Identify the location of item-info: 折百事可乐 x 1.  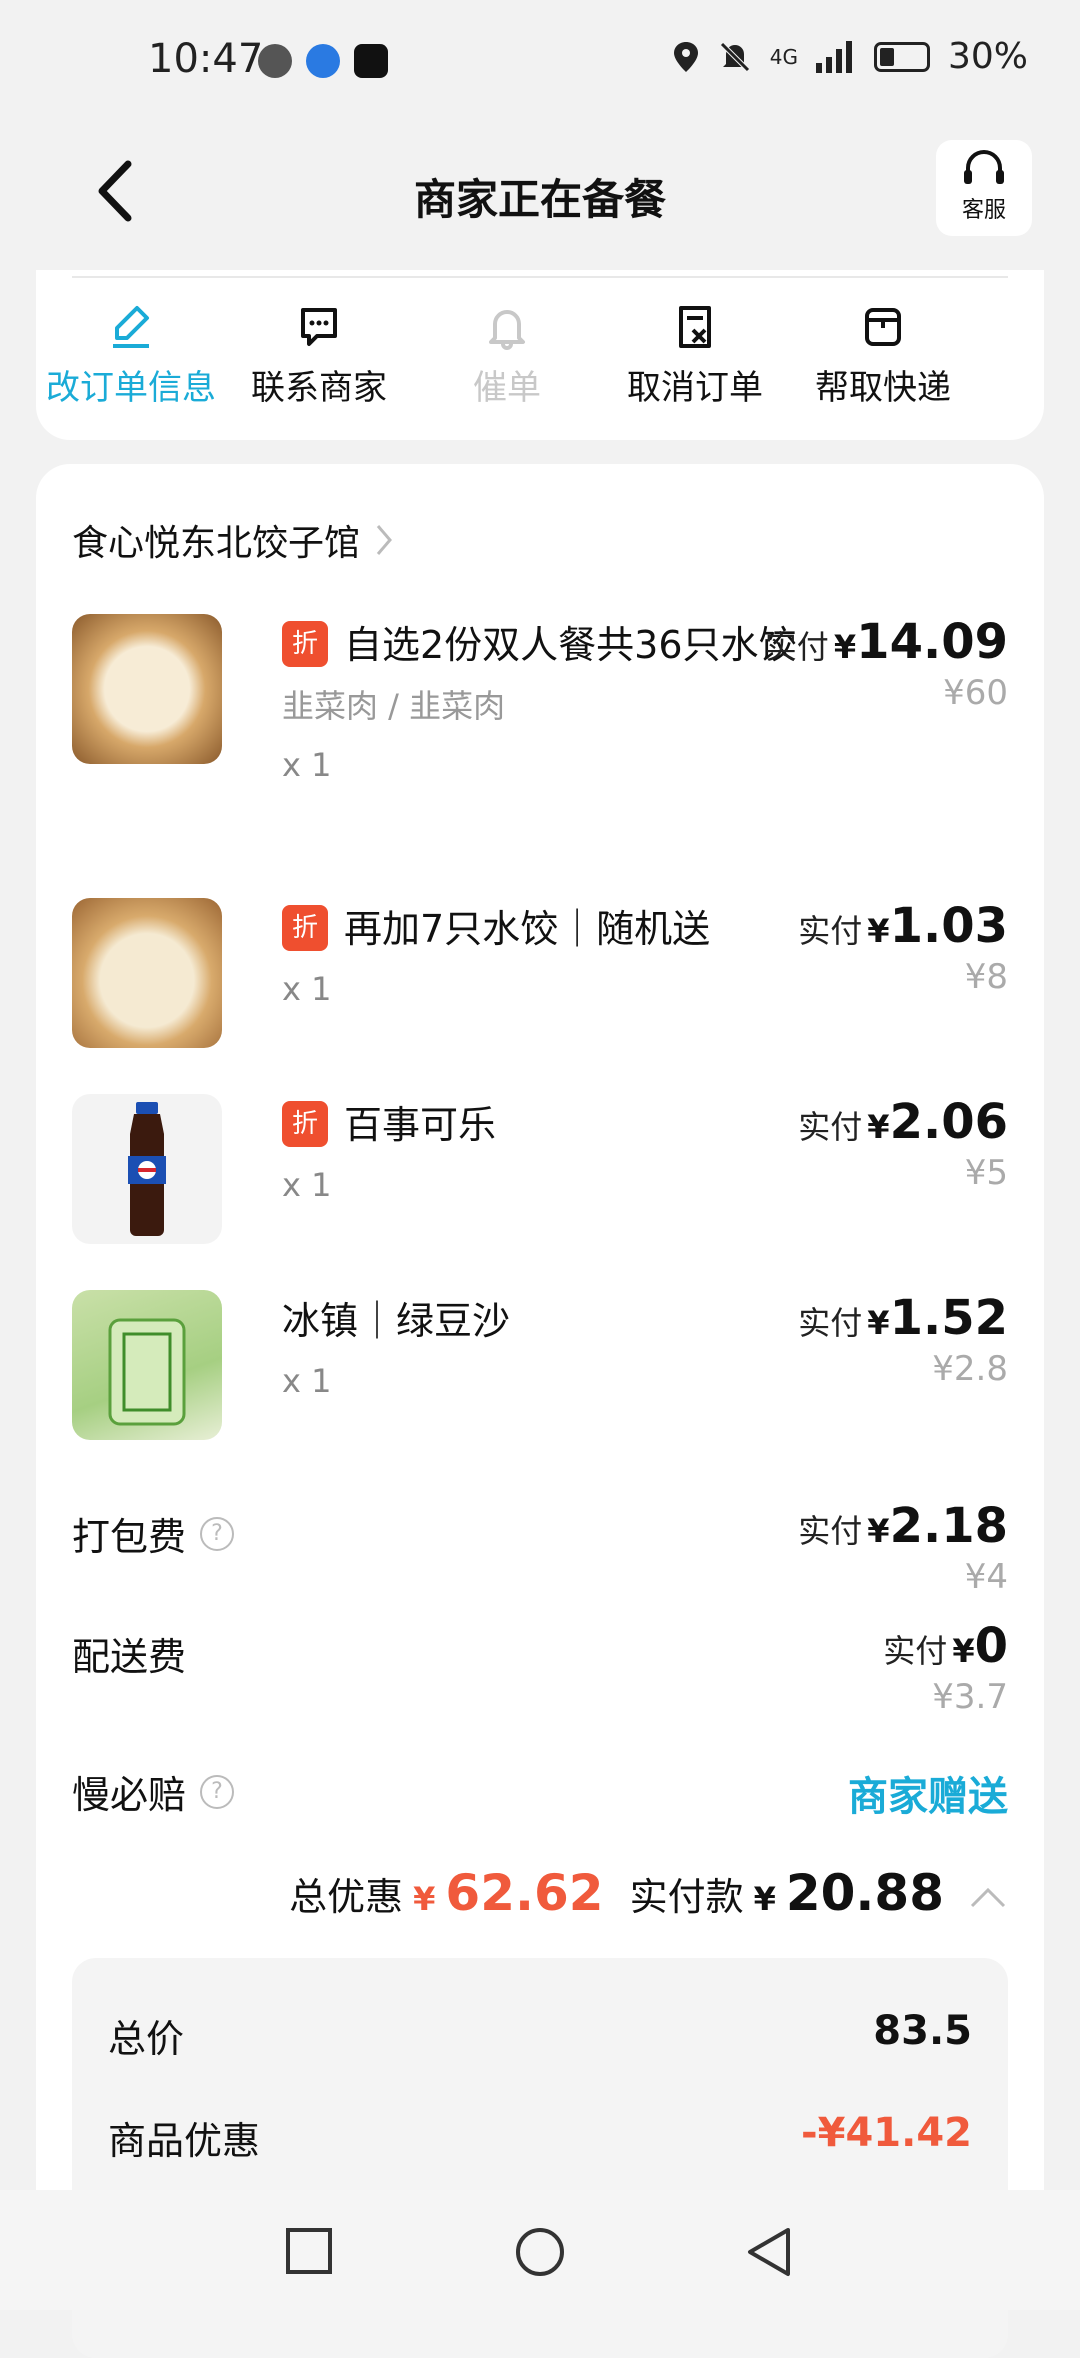
(542, 1154).